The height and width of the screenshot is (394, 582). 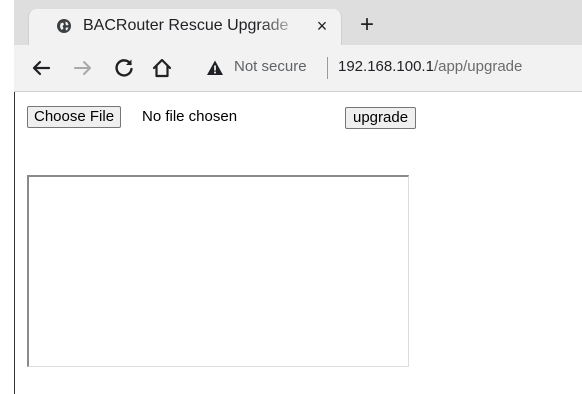 I want to click on url-text: 192.168.100.1/app/upgrade, so click(x=430, y=66).